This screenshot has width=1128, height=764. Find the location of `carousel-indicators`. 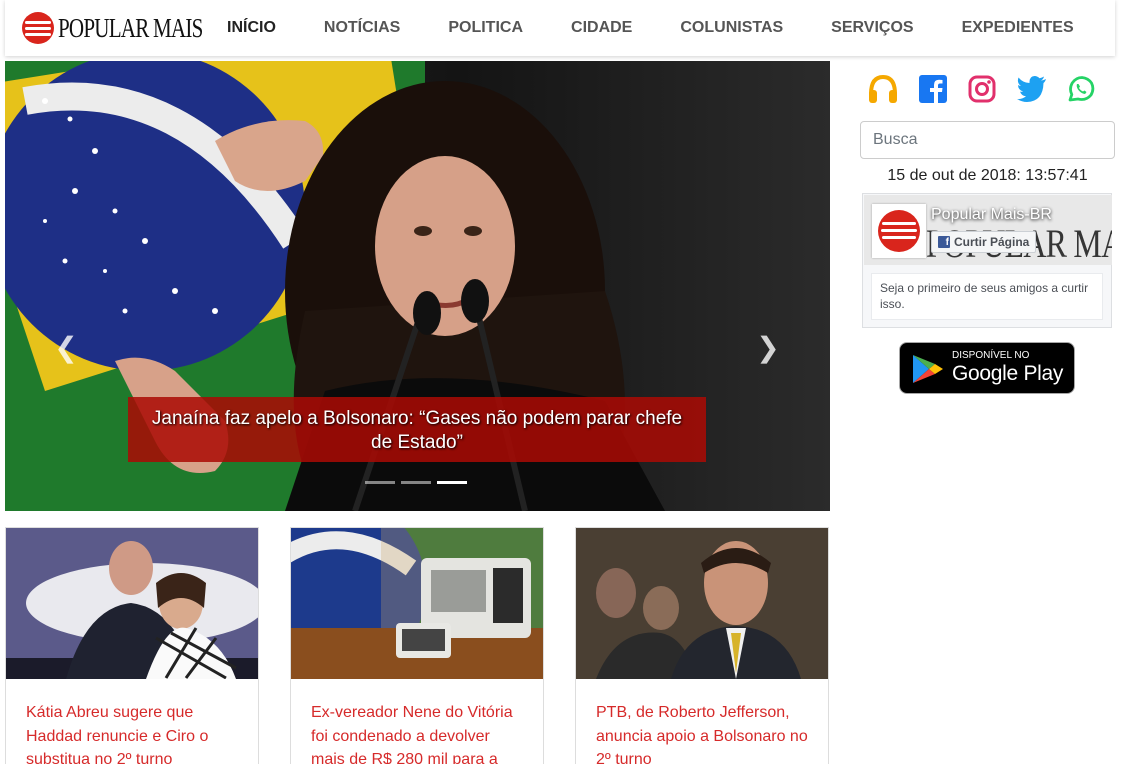

carousel-indicators is located at coordinates (419, 482).